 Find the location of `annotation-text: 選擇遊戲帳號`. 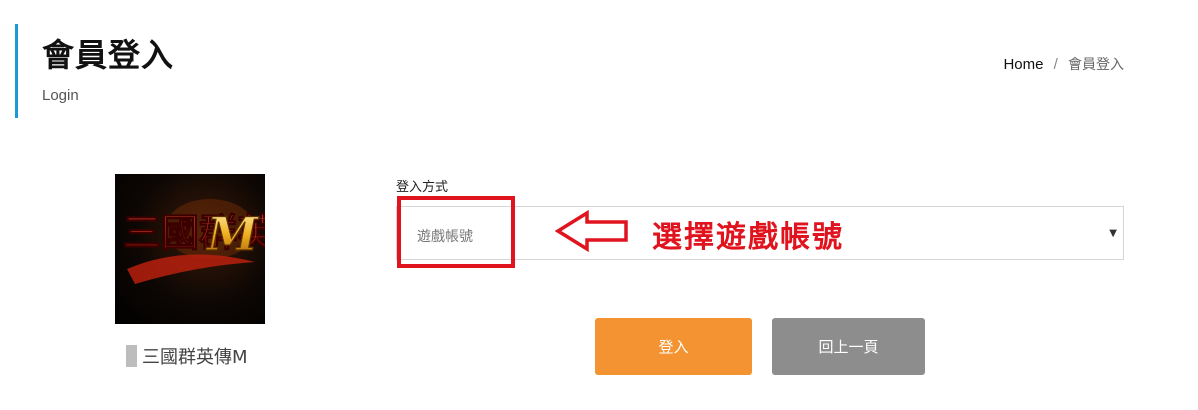

annotation-text: 選擇遊戲帳號 is located at coordinates (748, 237).